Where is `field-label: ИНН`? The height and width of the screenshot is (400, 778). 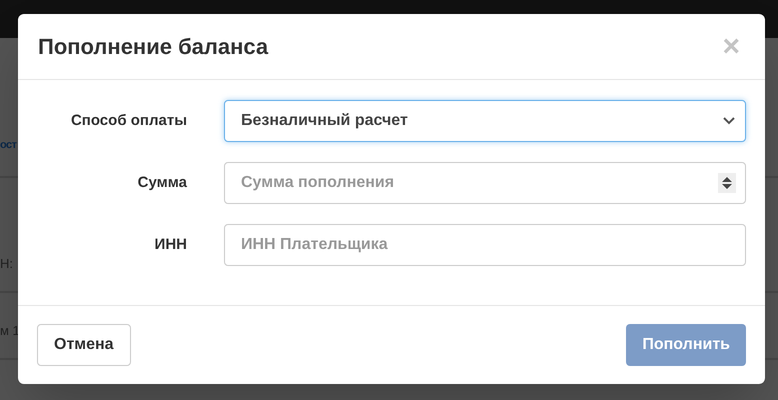
field-label: ИНН is located at coordinates (170, 244).